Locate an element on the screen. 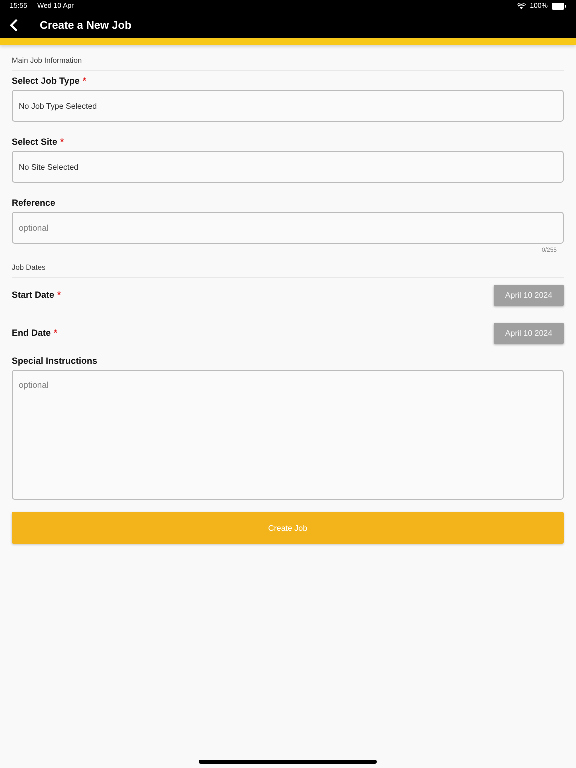 The height and width of the screenshot is (768, 576). field-label: End Date * is located at coordinates (35, 333).